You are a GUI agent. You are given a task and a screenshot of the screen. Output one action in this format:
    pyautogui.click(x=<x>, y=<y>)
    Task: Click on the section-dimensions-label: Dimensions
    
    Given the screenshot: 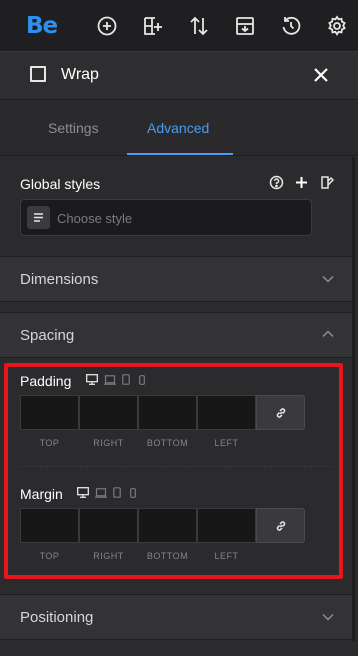 What is the action you would take?
    pyautogui.click(x=59, y=279)
    